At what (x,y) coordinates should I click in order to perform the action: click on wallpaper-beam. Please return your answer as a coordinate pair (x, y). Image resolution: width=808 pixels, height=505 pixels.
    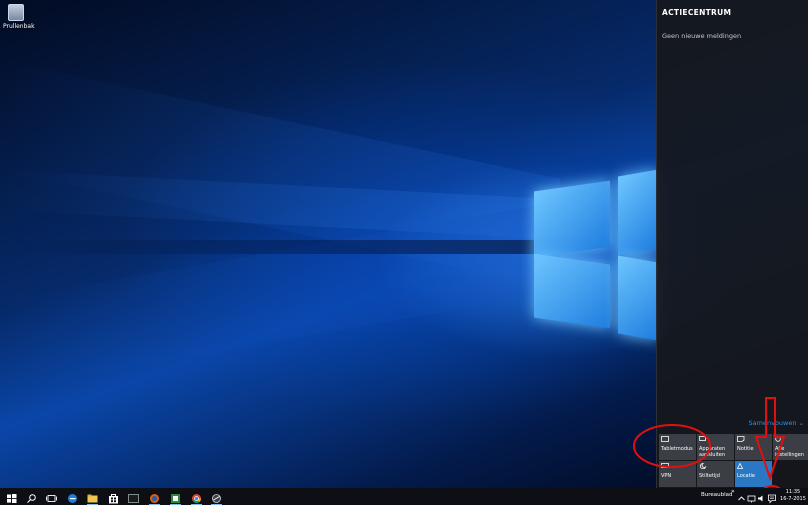
    Looking at the image, I should click on (270, 247).